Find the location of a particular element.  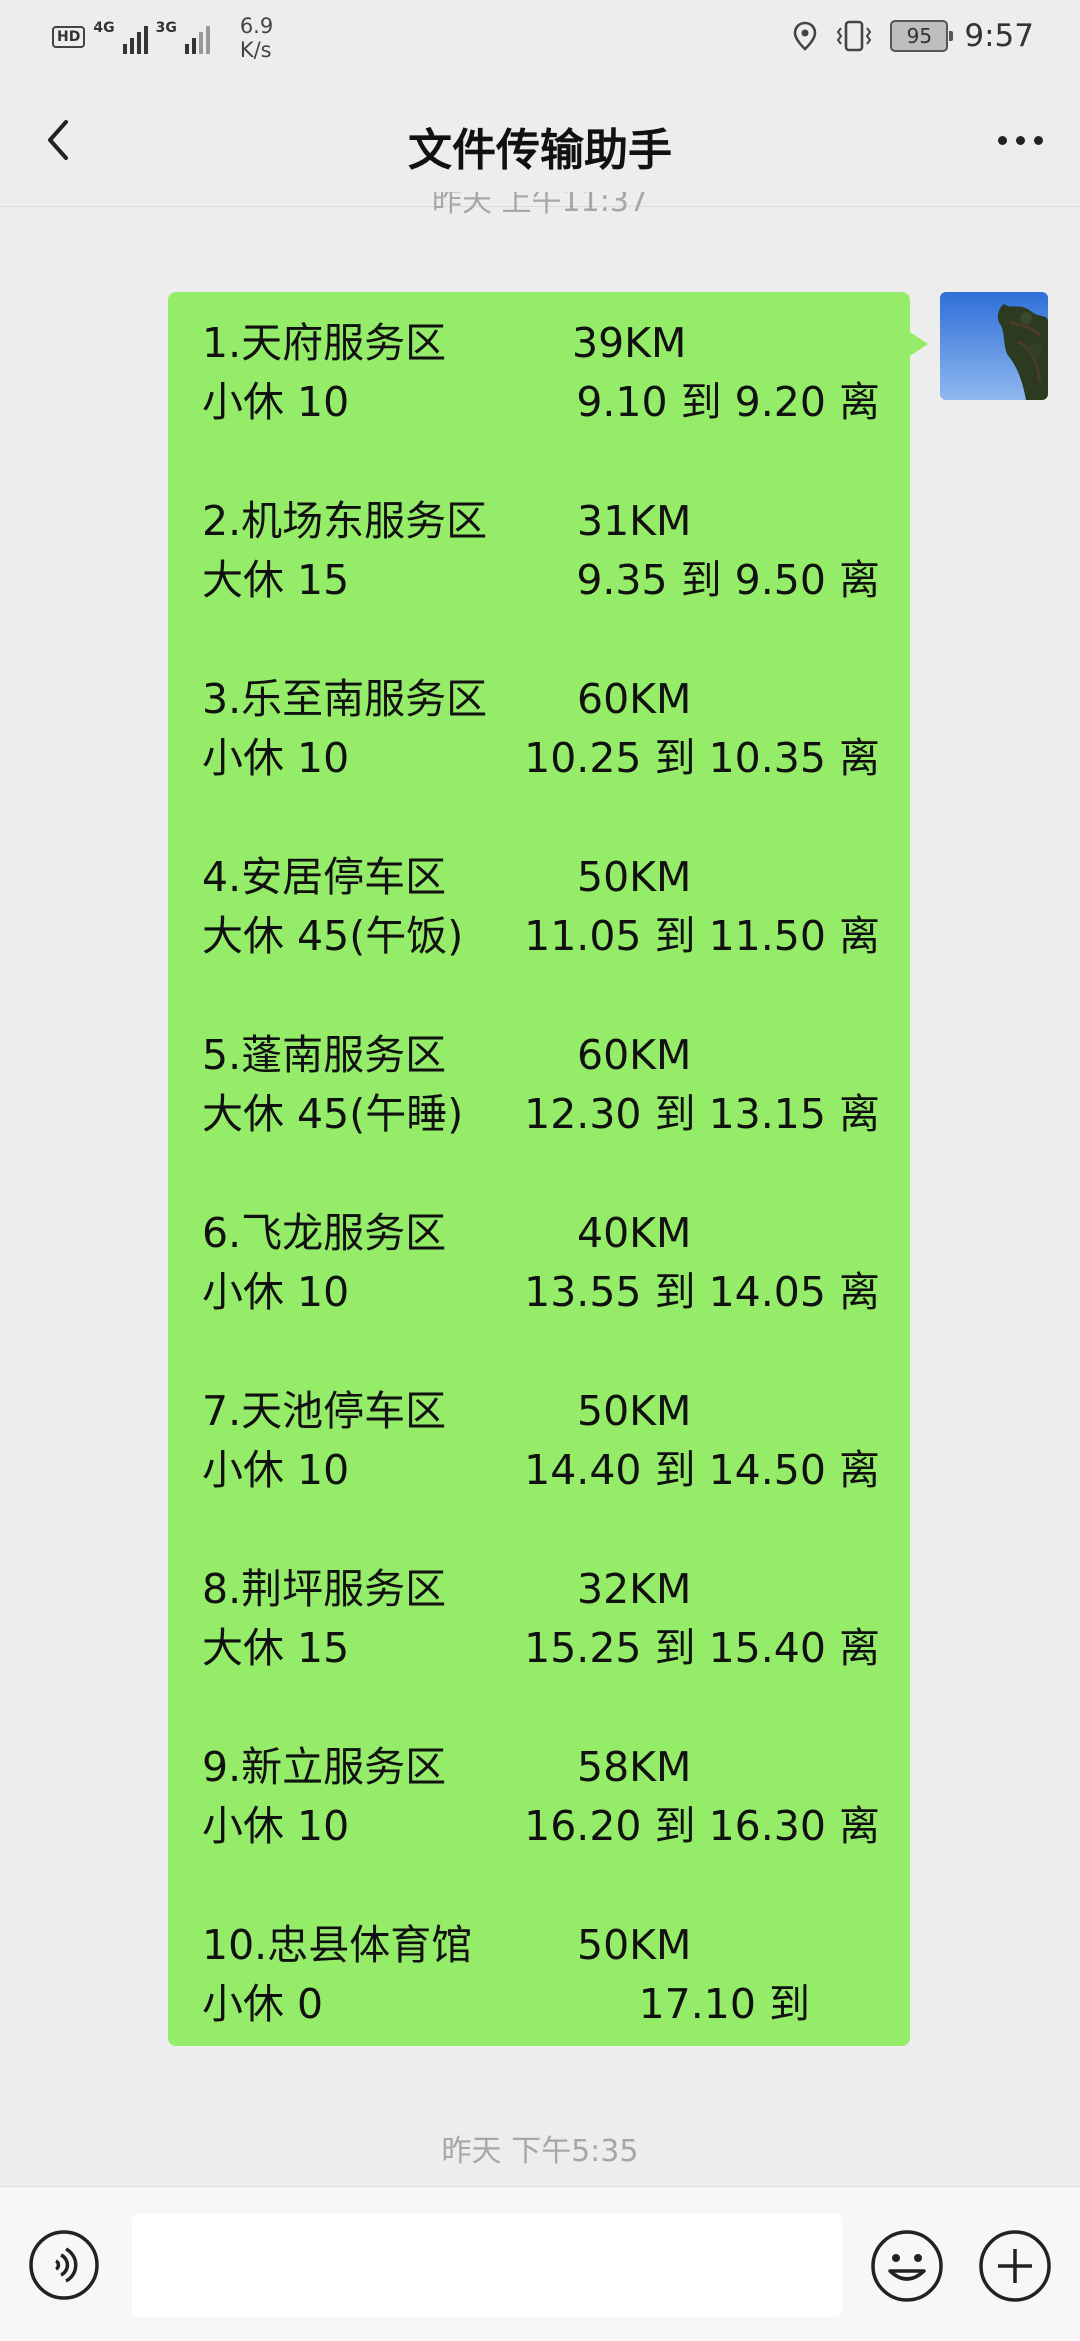

voice-icon is located at coordinates (64, 2265).